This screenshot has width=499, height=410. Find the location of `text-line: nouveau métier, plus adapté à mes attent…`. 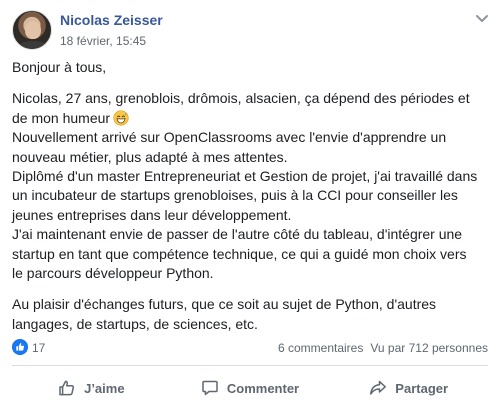

text-line: nouveau métier, plus adapté à mes attent… is located at coordinates (150, 156).